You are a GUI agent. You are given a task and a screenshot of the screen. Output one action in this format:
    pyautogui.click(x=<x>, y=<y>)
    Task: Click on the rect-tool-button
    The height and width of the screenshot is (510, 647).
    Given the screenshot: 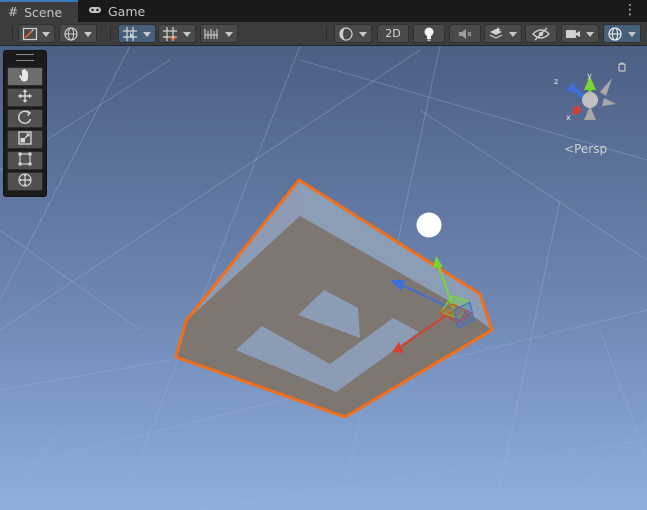 What is the action you would take?
    pyautogui.click(x=25, y=160)
    